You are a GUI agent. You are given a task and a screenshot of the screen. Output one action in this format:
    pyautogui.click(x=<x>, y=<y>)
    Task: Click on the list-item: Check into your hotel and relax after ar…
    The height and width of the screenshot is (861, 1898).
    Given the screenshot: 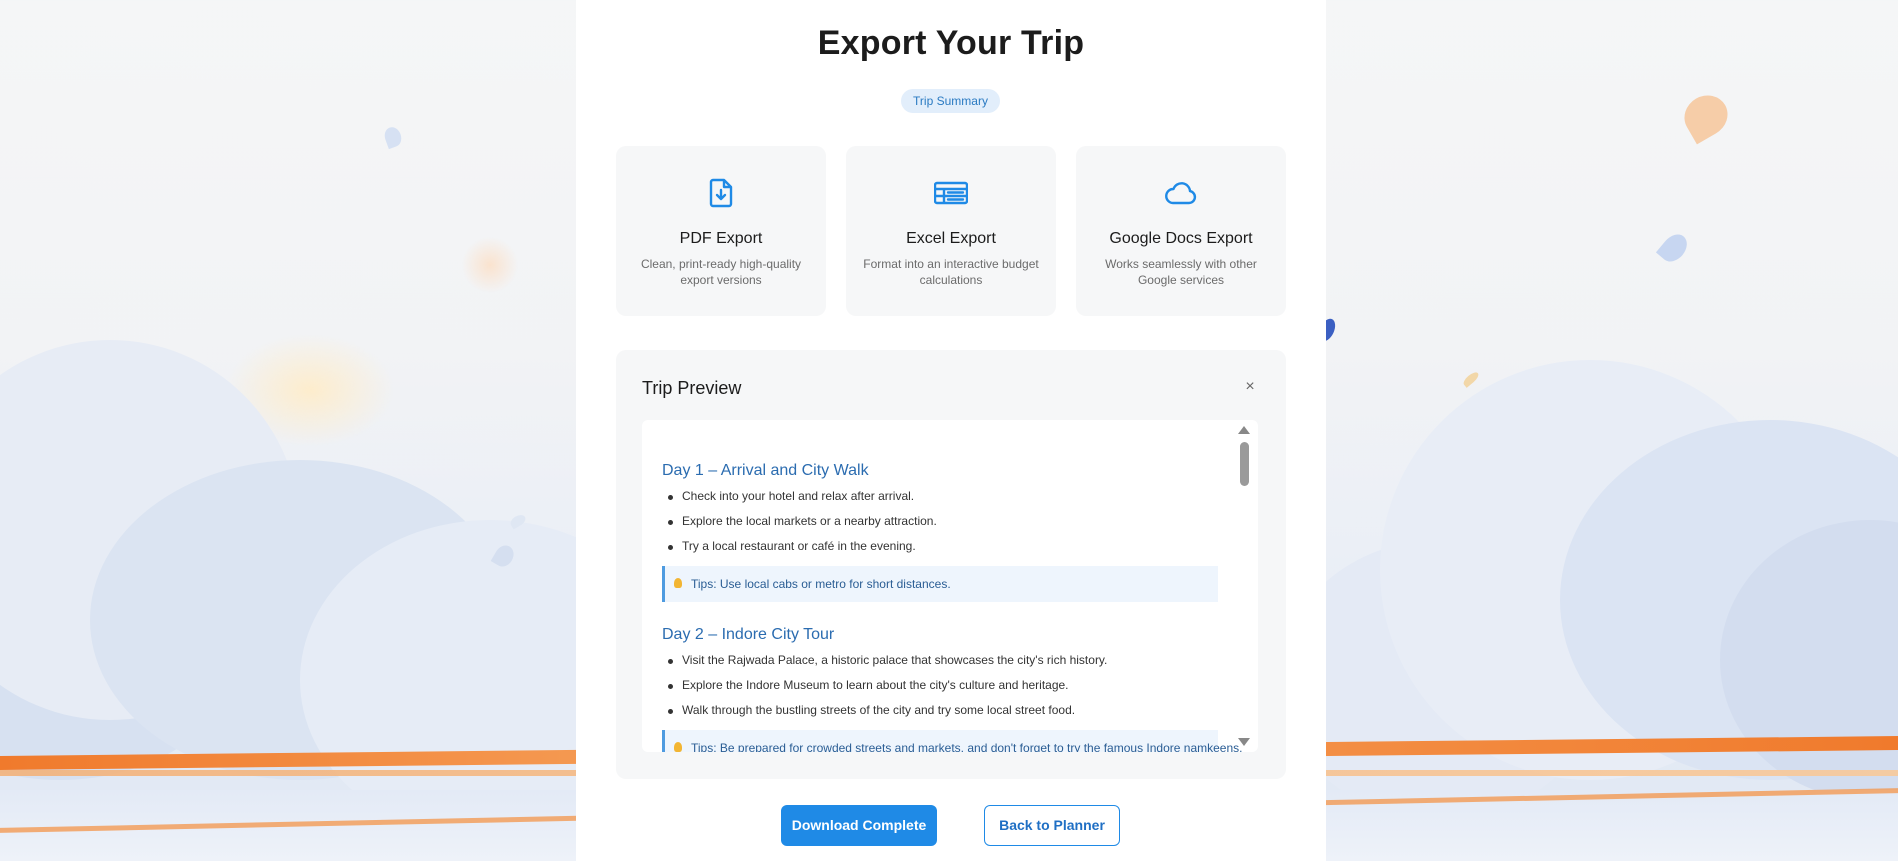 What is the action you would take?
    pyautogui.click(x=791, y=496)
    